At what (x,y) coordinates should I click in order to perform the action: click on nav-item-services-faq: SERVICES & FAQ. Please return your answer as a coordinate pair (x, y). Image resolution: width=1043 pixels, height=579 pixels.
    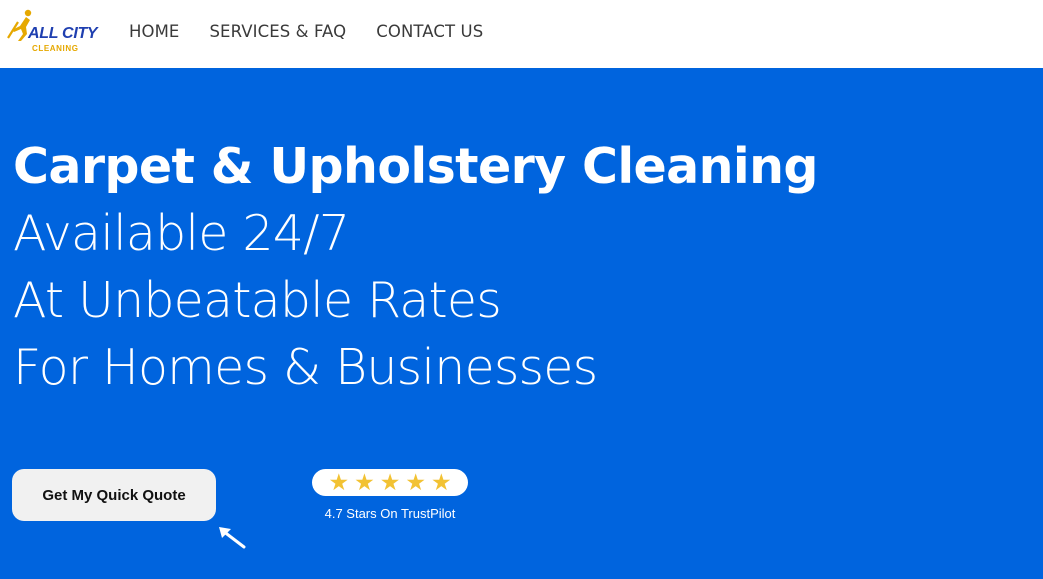
    Looking at the image, I should click on (277, 31).